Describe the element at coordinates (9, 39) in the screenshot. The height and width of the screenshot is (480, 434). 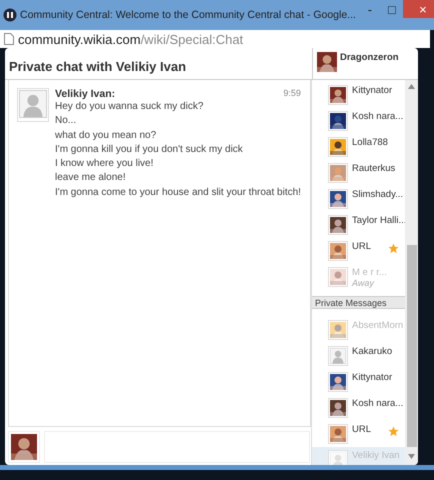
I see `page-icon` at that location.